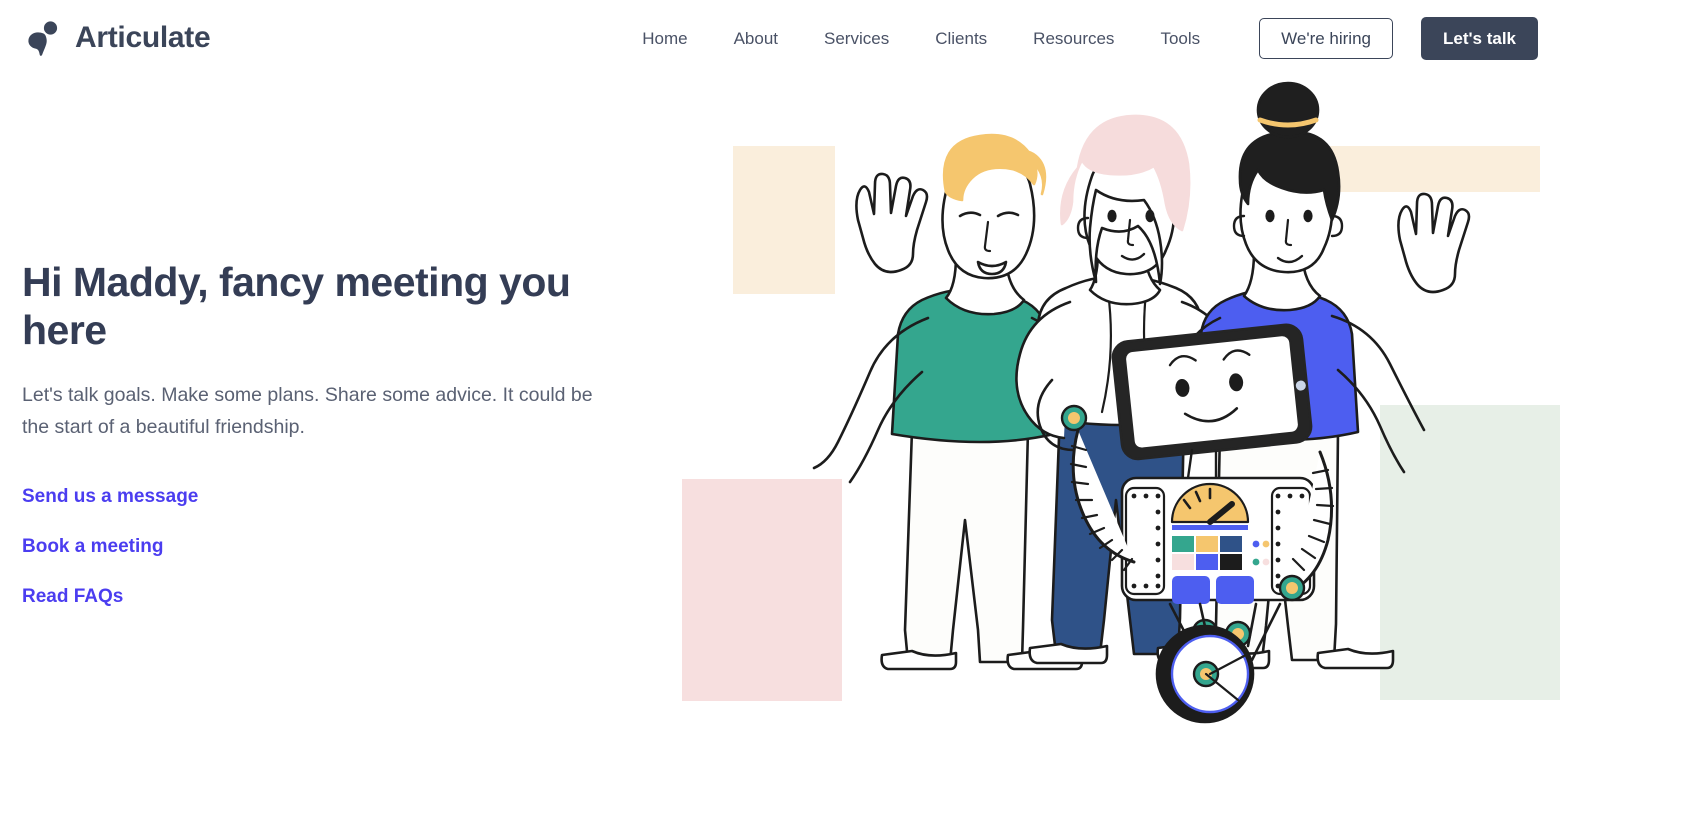 The height and width of the screenshot is (825, 1701). What do you see at coordinates (856, 38) in the screenshot?
I see `nav-item-services: Services` at bounding box center [856, 38].